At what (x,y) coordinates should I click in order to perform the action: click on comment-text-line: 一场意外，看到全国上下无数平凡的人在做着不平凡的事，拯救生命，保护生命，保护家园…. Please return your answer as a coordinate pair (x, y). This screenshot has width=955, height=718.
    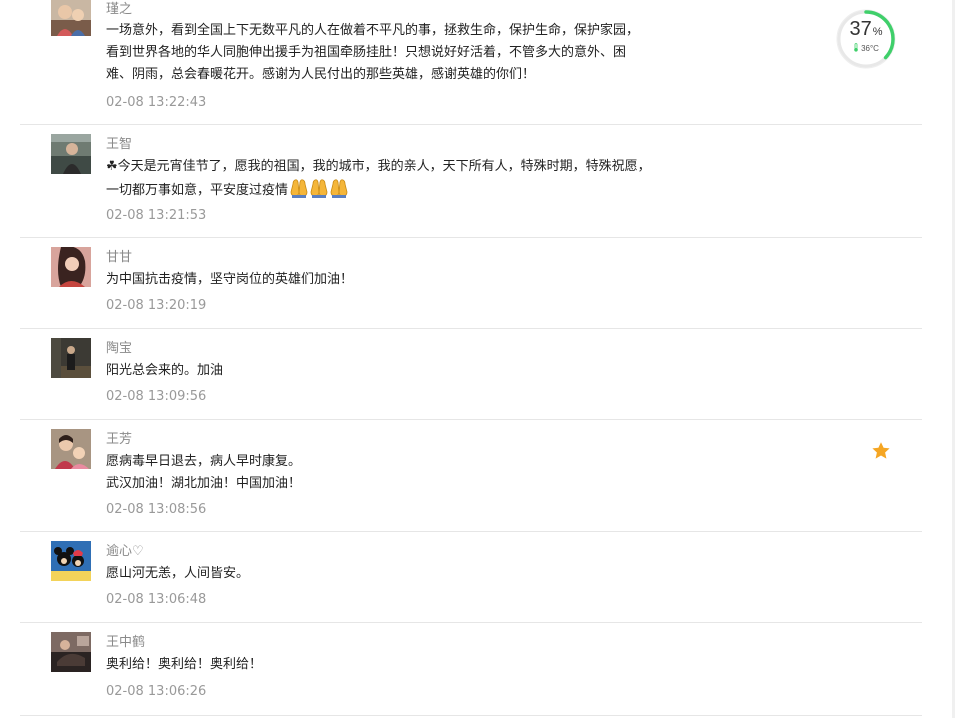
    Looking at the image, I should click on (373, 30).